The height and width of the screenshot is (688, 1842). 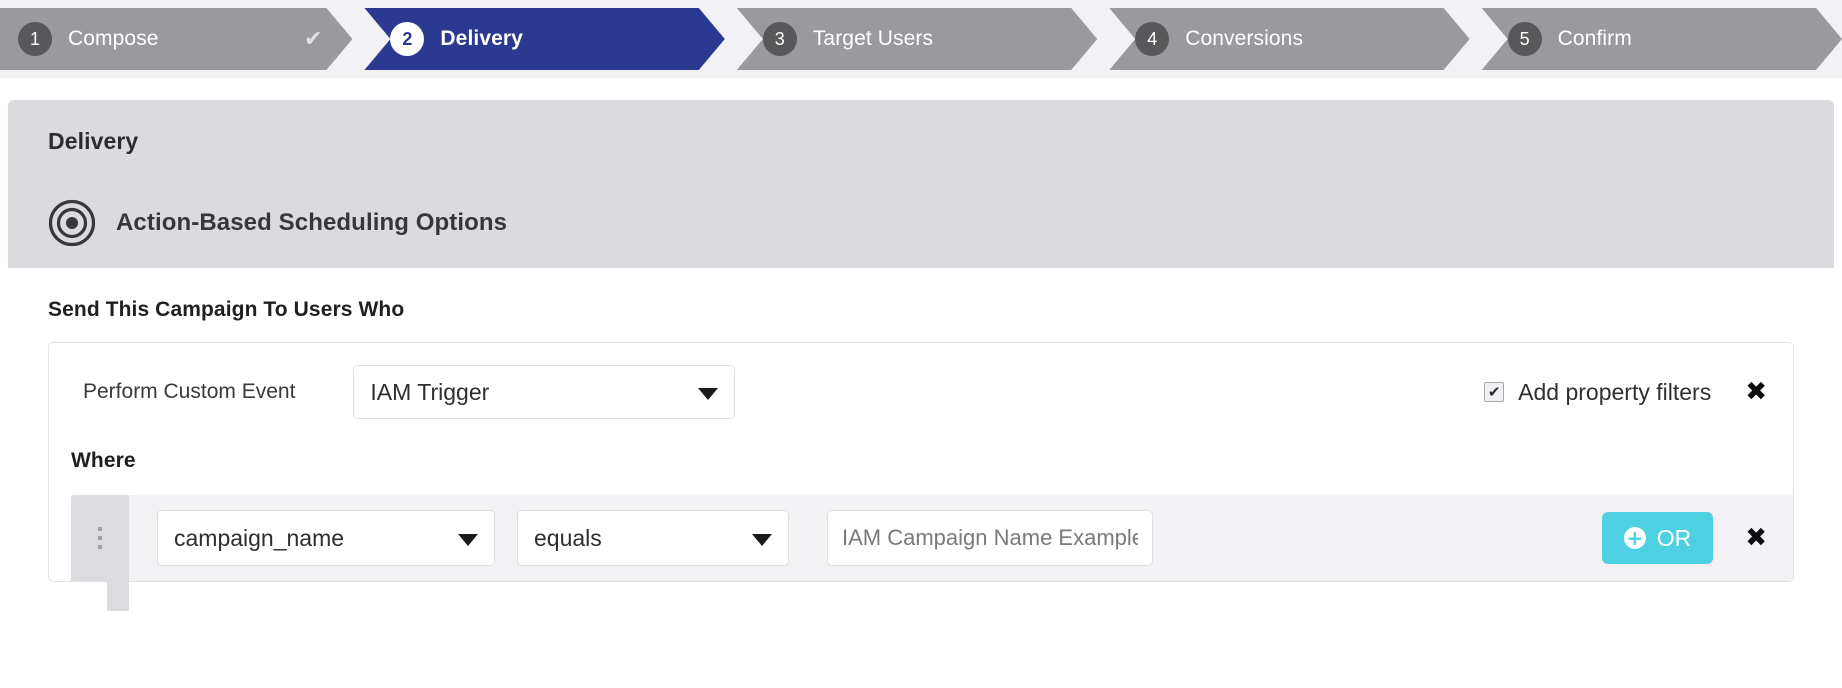 What do you see at coordinates (1594, 38) in the screenshot?
I see `step-label-confirm: Confirm` at bounding box center [1594, 38].